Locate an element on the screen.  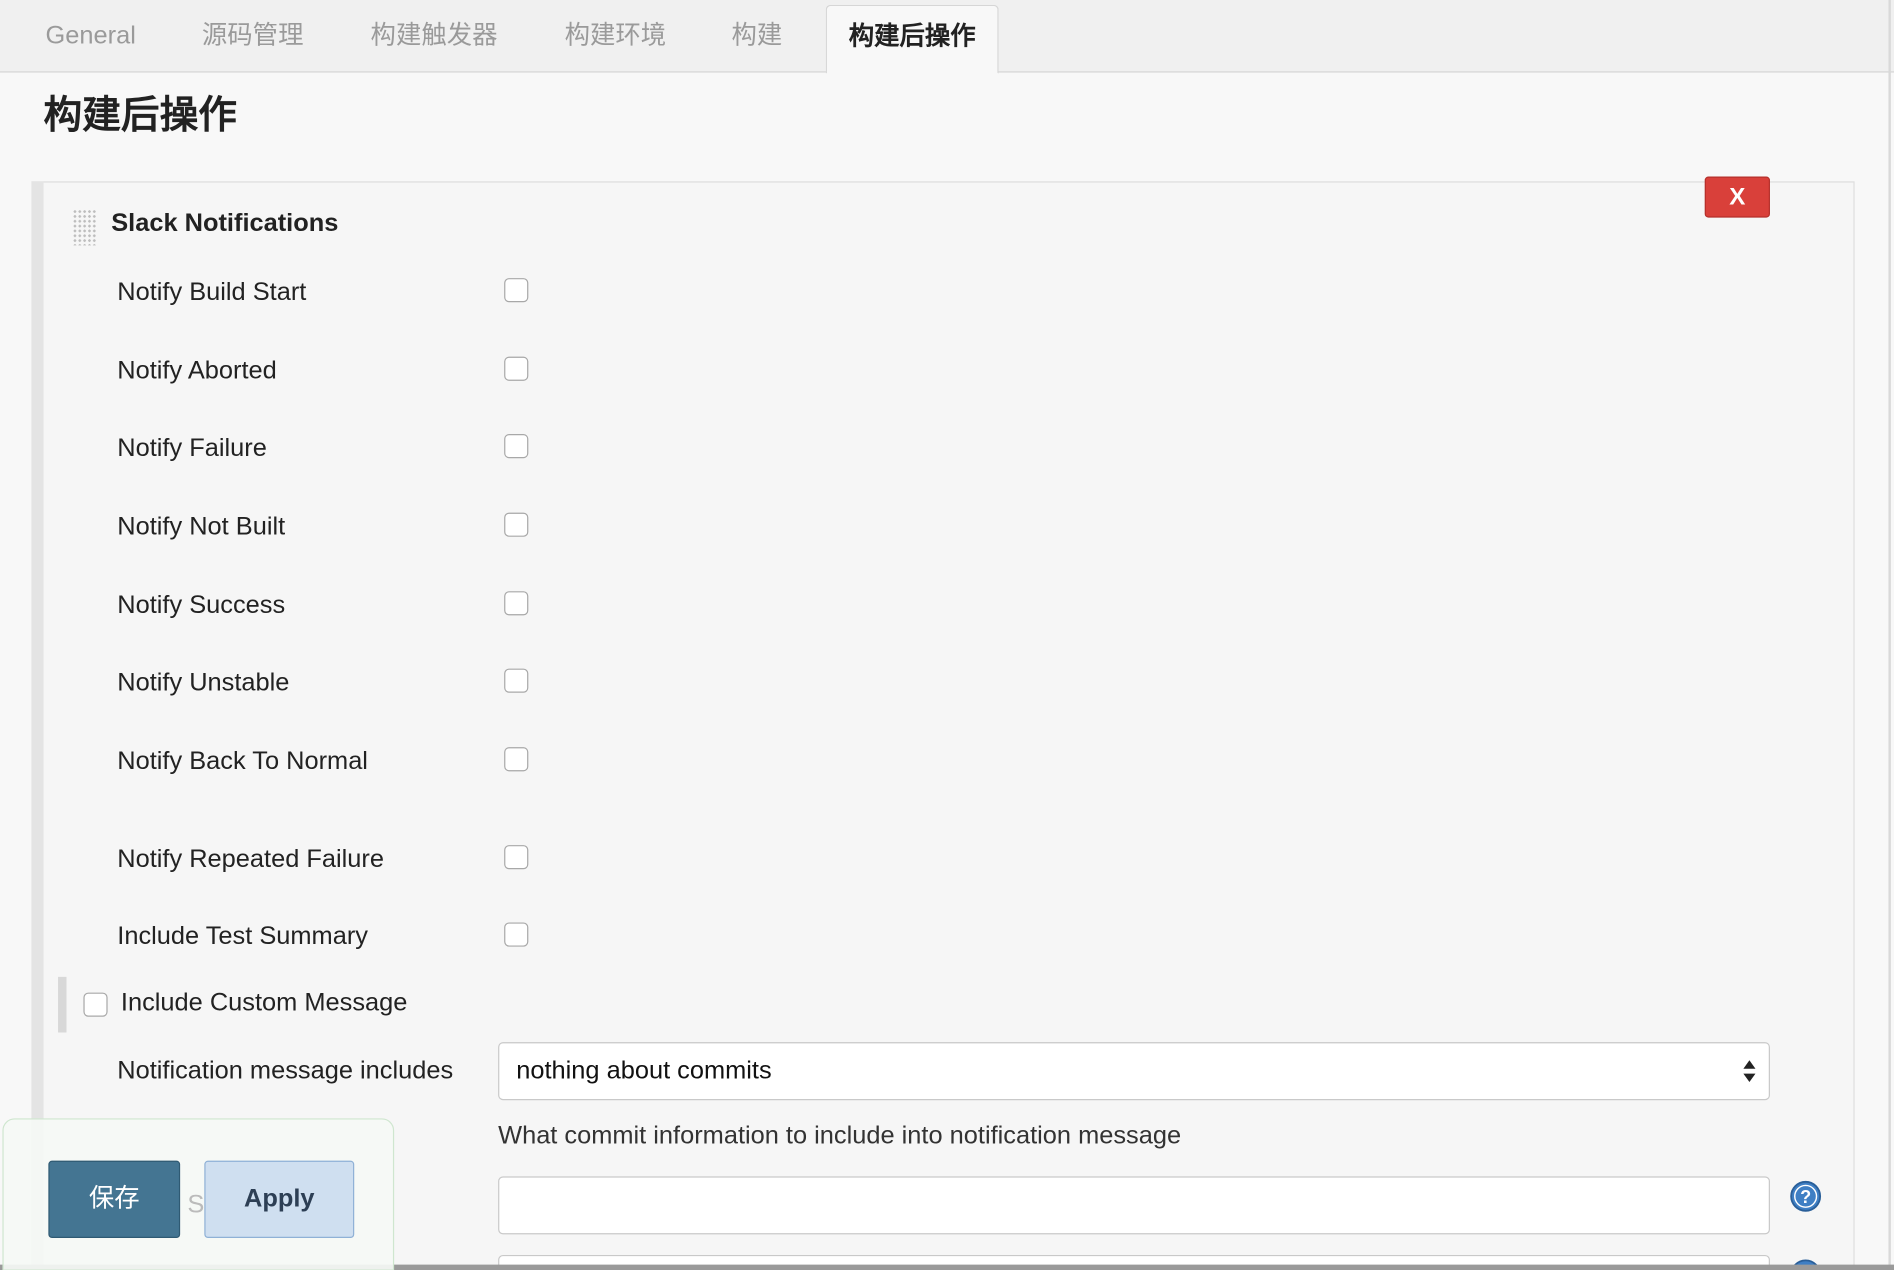
select-value: nothing about commits is located at coordinates (644, 1070).